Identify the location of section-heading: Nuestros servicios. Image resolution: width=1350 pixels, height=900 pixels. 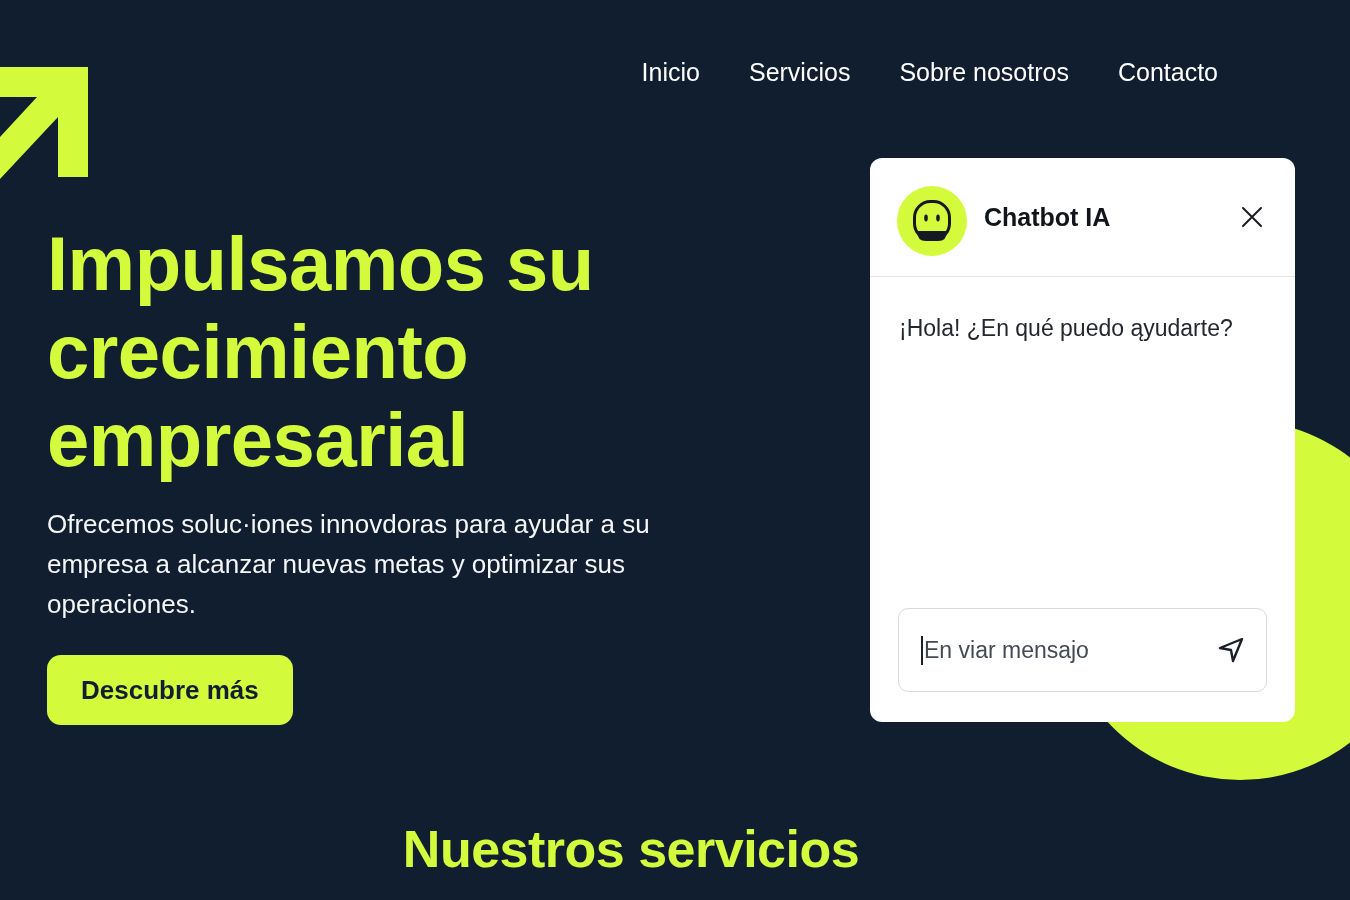
(631, 849).